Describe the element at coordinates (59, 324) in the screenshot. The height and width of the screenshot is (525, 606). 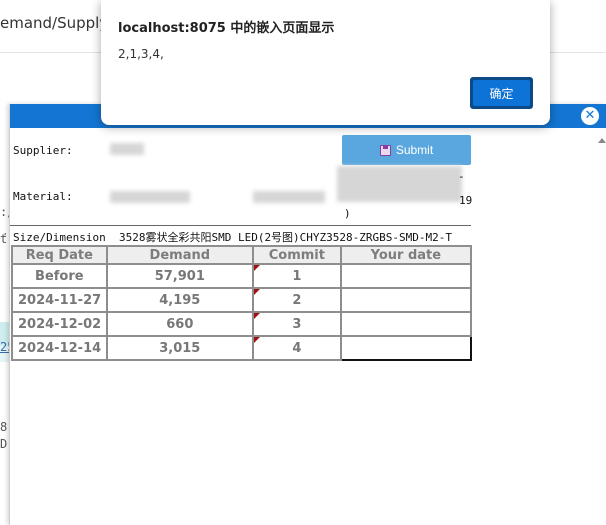
I see `req-date-cell: 2024-12-02` at that location.